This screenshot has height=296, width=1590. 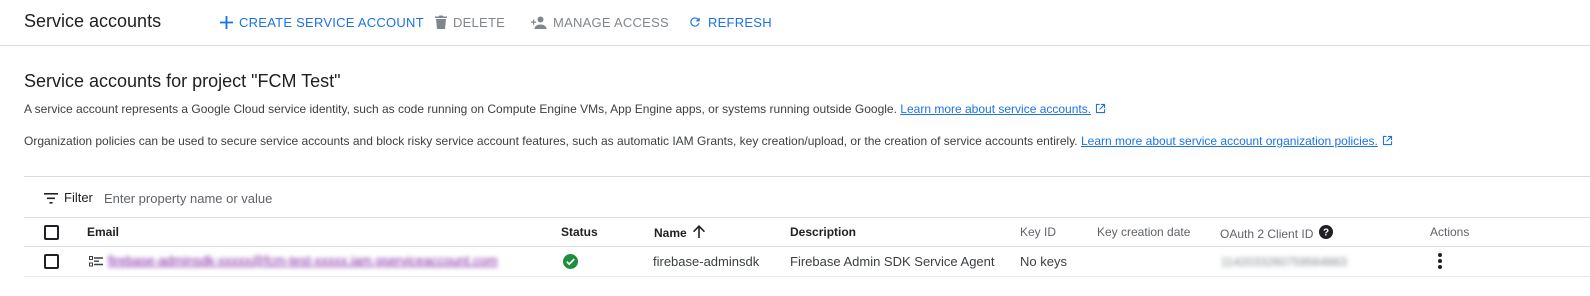 What do you see at coordinates (96, 264) in the screenshot?
I see `service-account-icon` at bounding box center [96, 264].